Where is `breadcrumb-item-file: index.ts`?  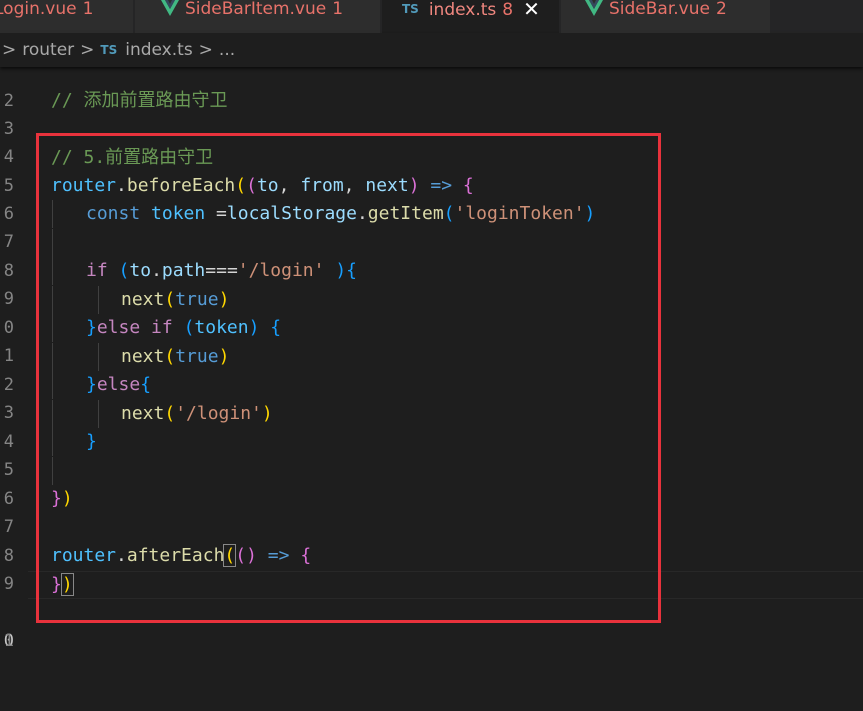 breadcrumb-item-file: index.ts is located at coordinates (158, 50).